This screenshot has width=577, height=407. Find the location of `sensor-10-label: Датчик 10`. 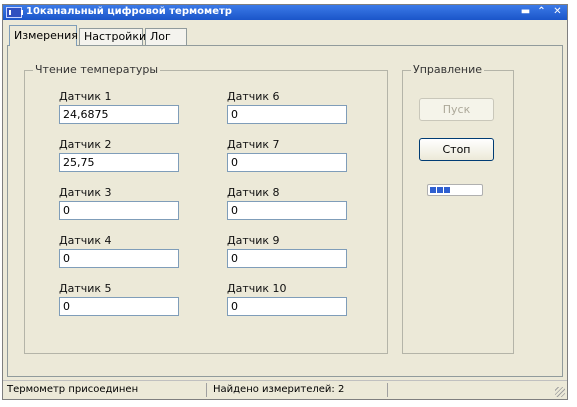

sensor-10-label: Датчик 10 is located at coordinates (257, 288).